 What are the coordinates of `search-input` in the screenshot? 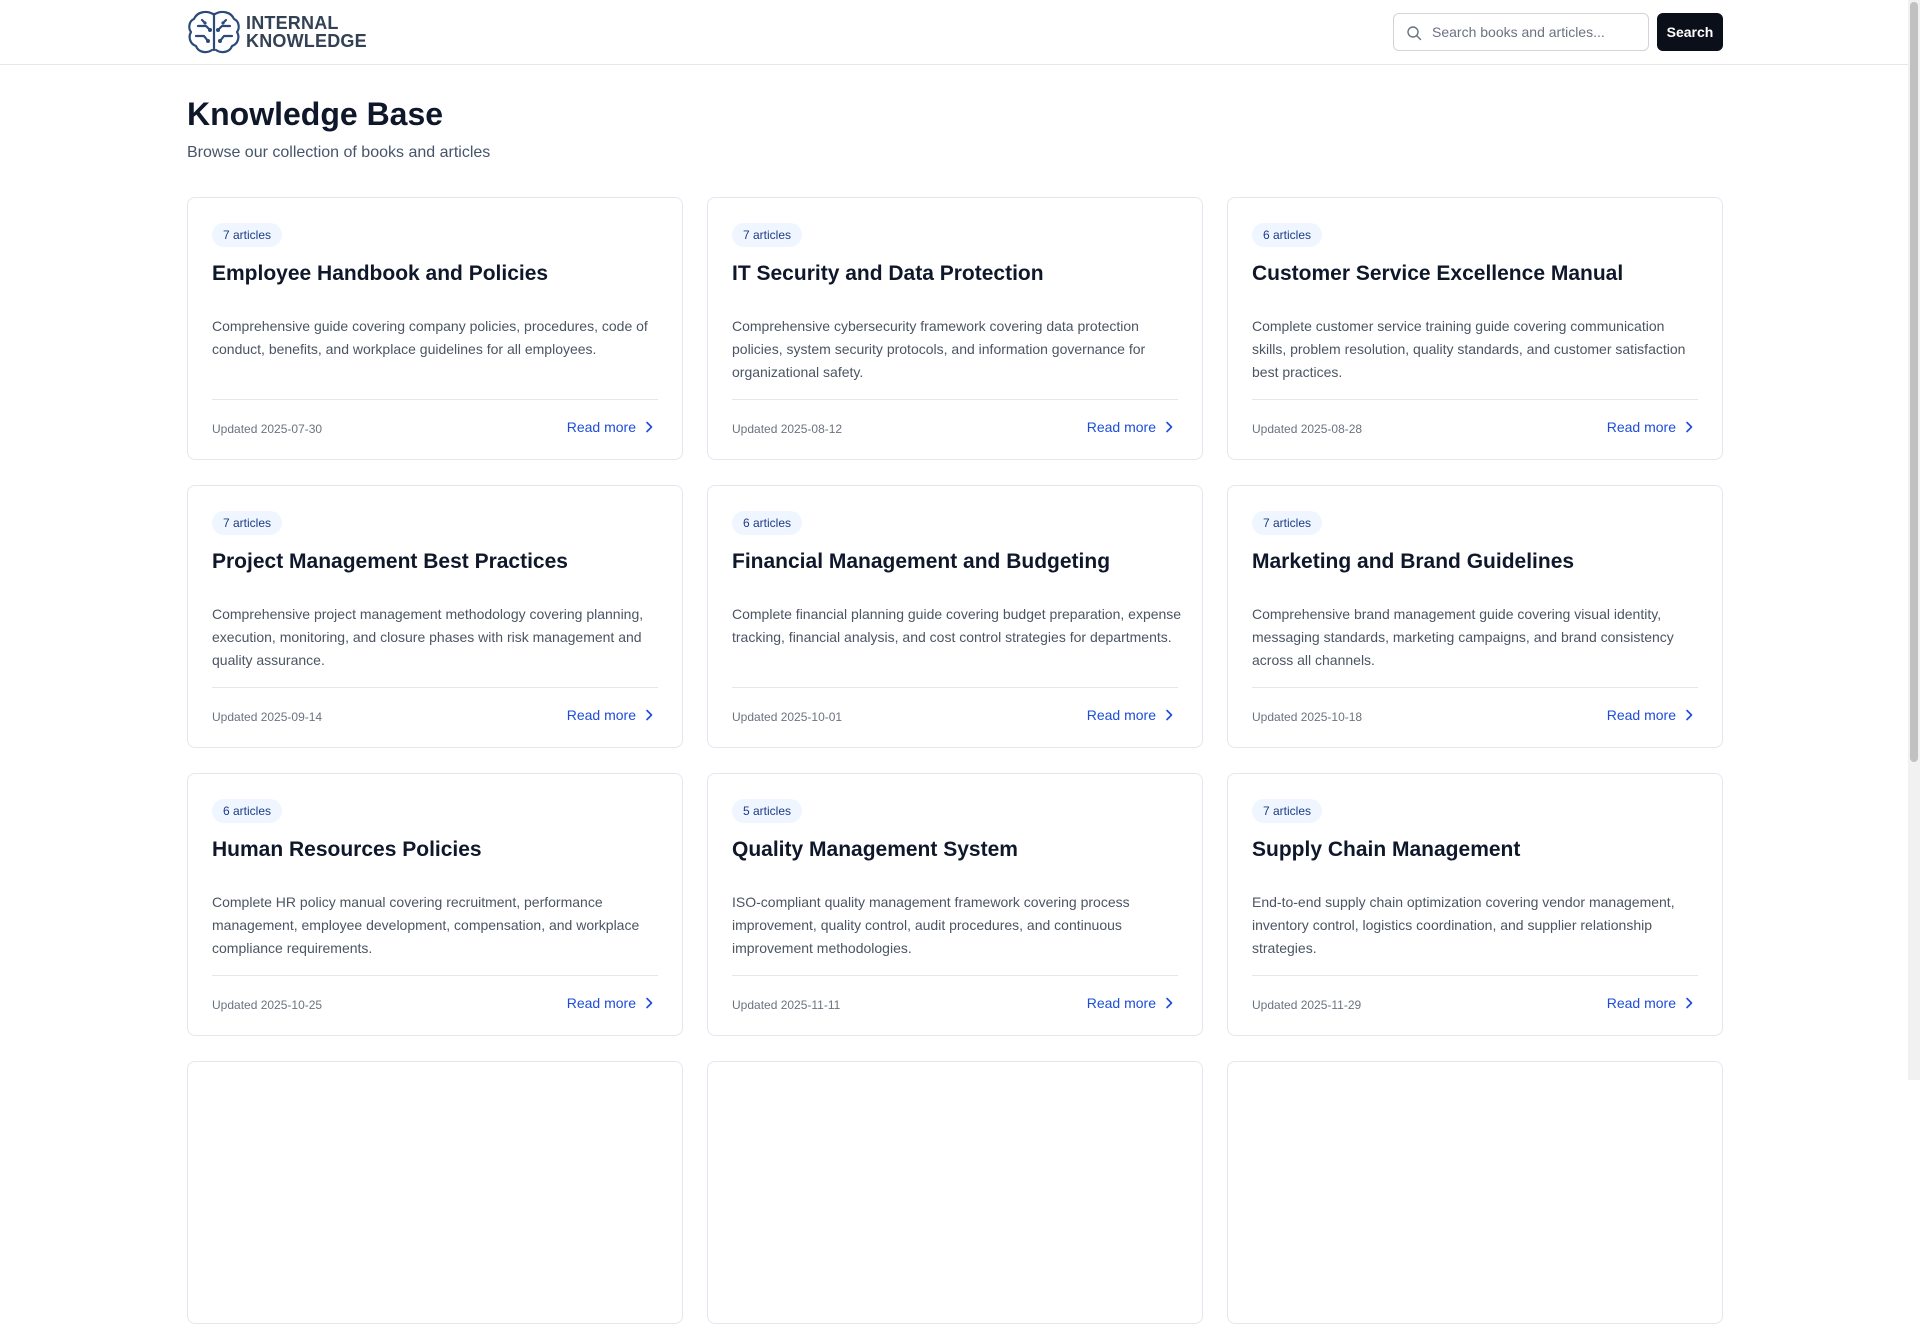 It's located at (1537, 32).